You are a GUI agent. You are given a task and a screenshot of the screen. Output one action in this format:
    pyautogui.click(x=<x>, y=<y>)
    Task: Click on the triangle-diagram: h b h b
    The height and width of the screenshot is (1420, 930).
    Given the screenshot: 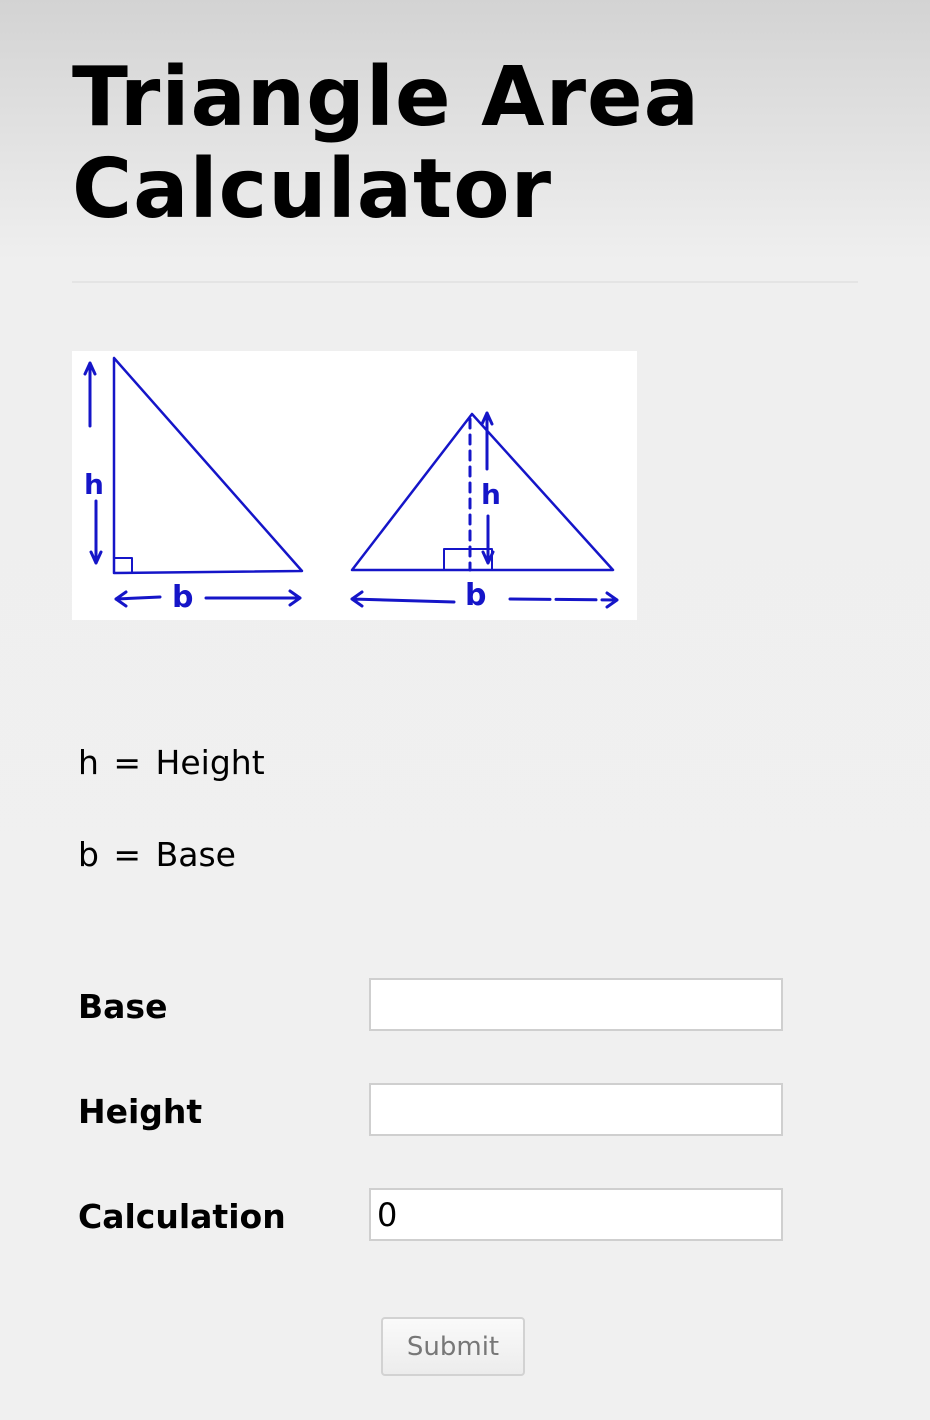 What is the action you would take?
    pyautogui.click(x=354, y=485)
    